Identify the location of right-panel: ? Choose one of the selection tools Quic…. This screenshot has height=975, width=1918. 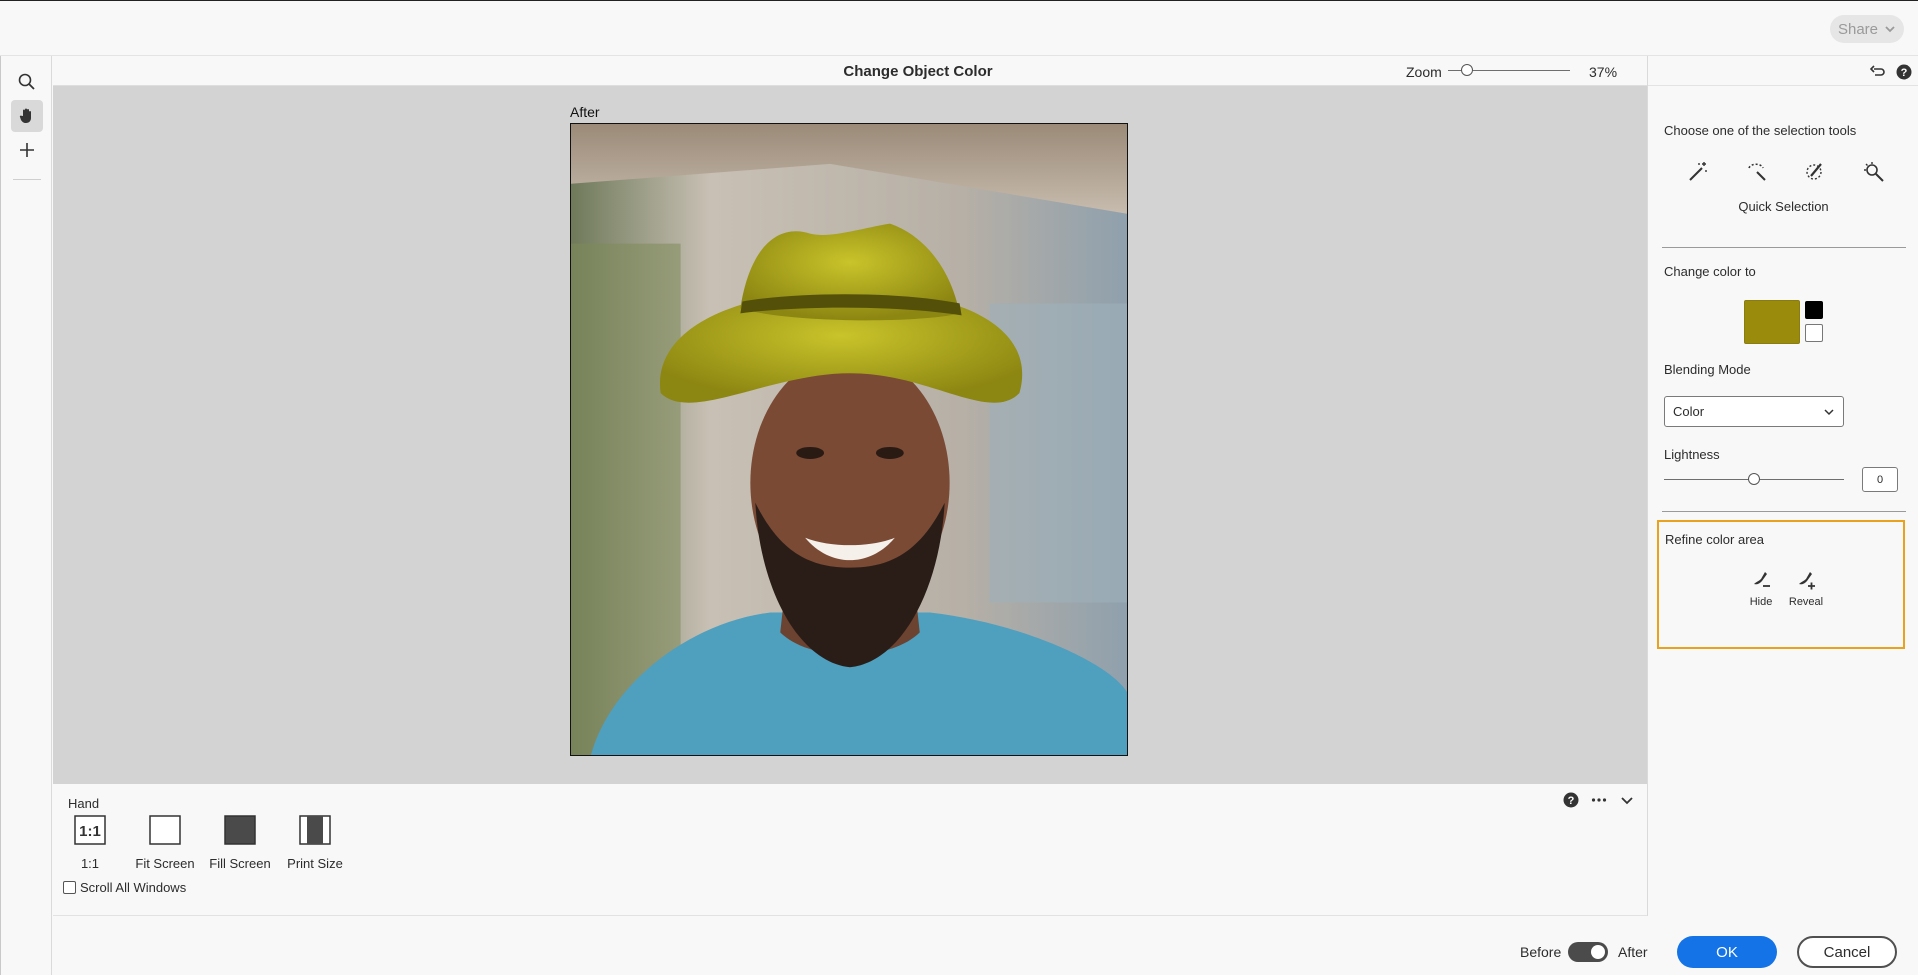
(1782, 486).